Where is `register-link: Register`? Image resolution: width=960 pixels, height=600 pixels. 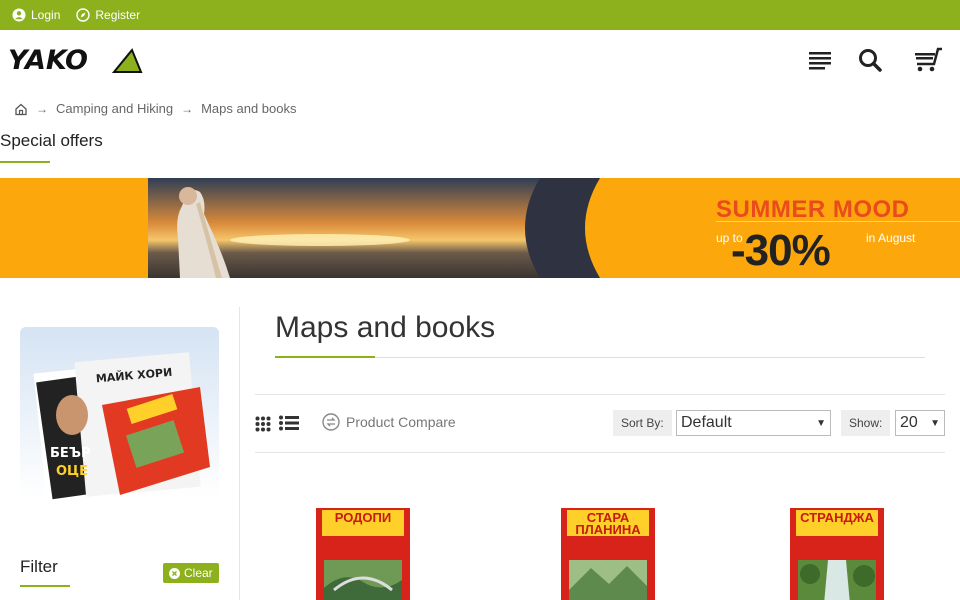 register-link: Register is located at coordinates (108, 15).